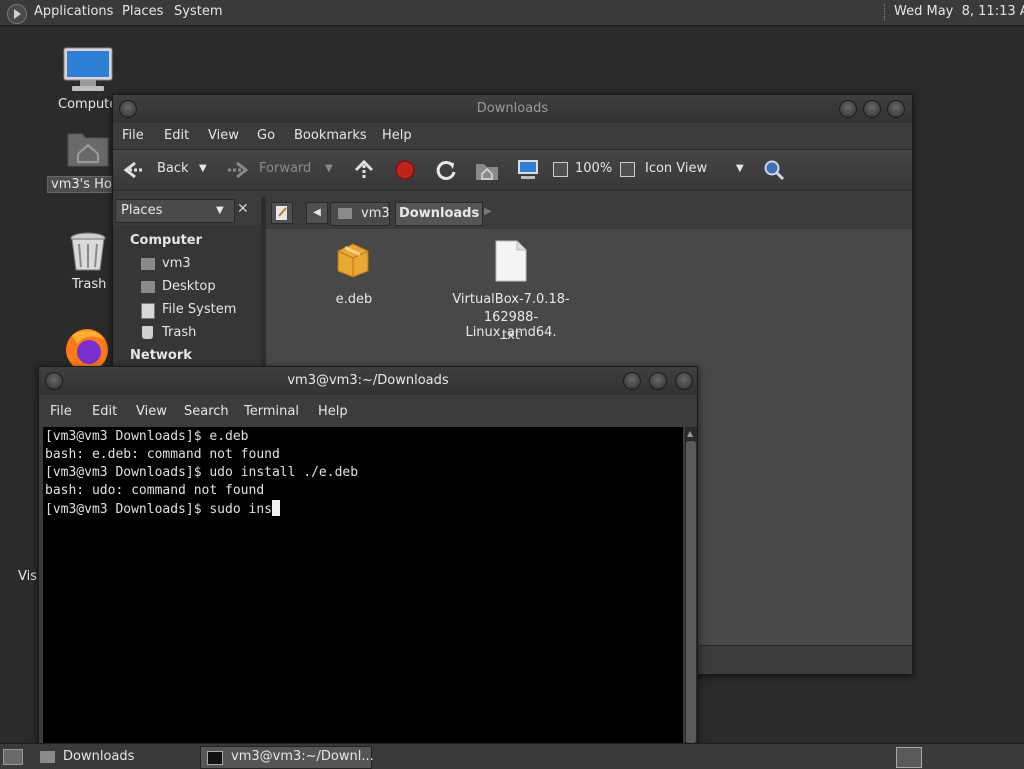 This screenshot has width=1024, height=769. What do you see at coordinates (329, 168) in the screenshot?
I see `forward-history-chevron-icon: ▼` at bounding box center [329, 168].